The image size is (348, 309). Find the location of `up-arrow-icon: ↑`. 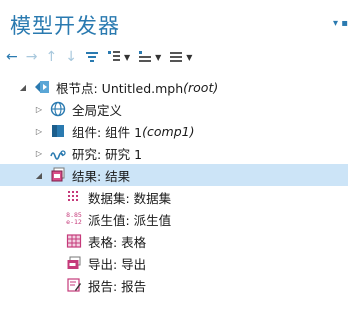

up-arrow-icon: ↑ is located at coordinates (51, 57).